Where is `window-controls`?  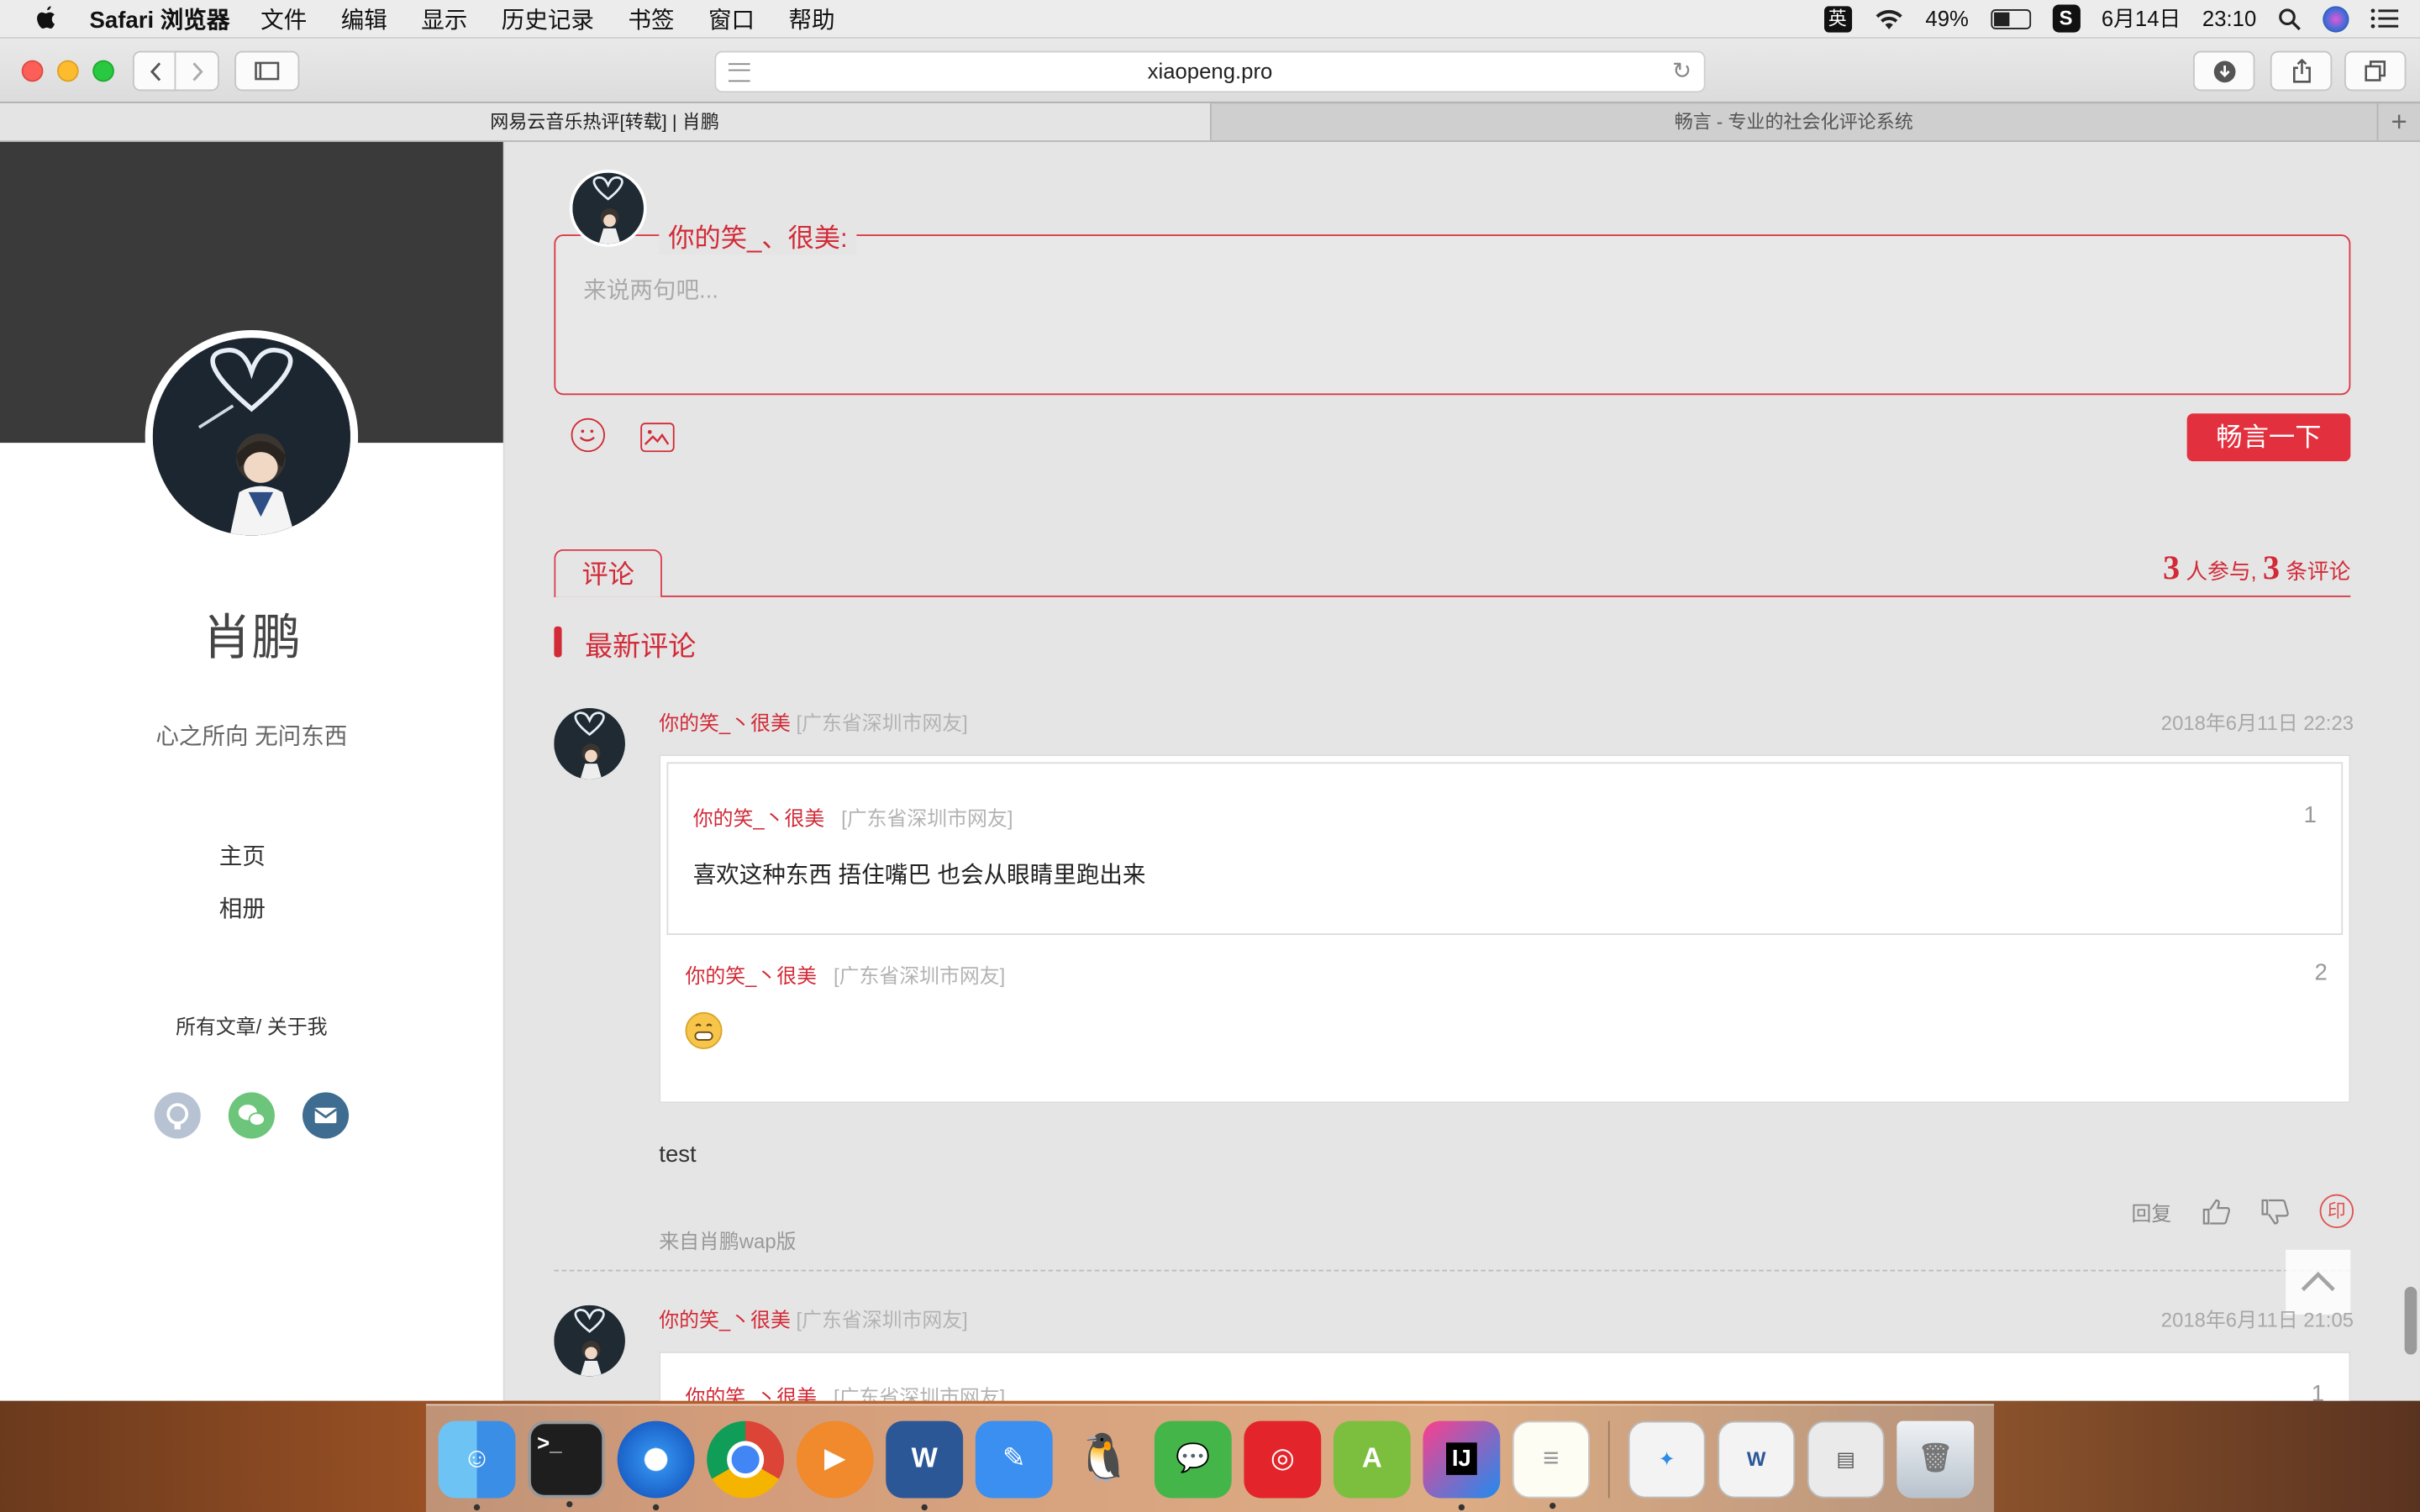 window-controls is located at coordinates (67, 71).